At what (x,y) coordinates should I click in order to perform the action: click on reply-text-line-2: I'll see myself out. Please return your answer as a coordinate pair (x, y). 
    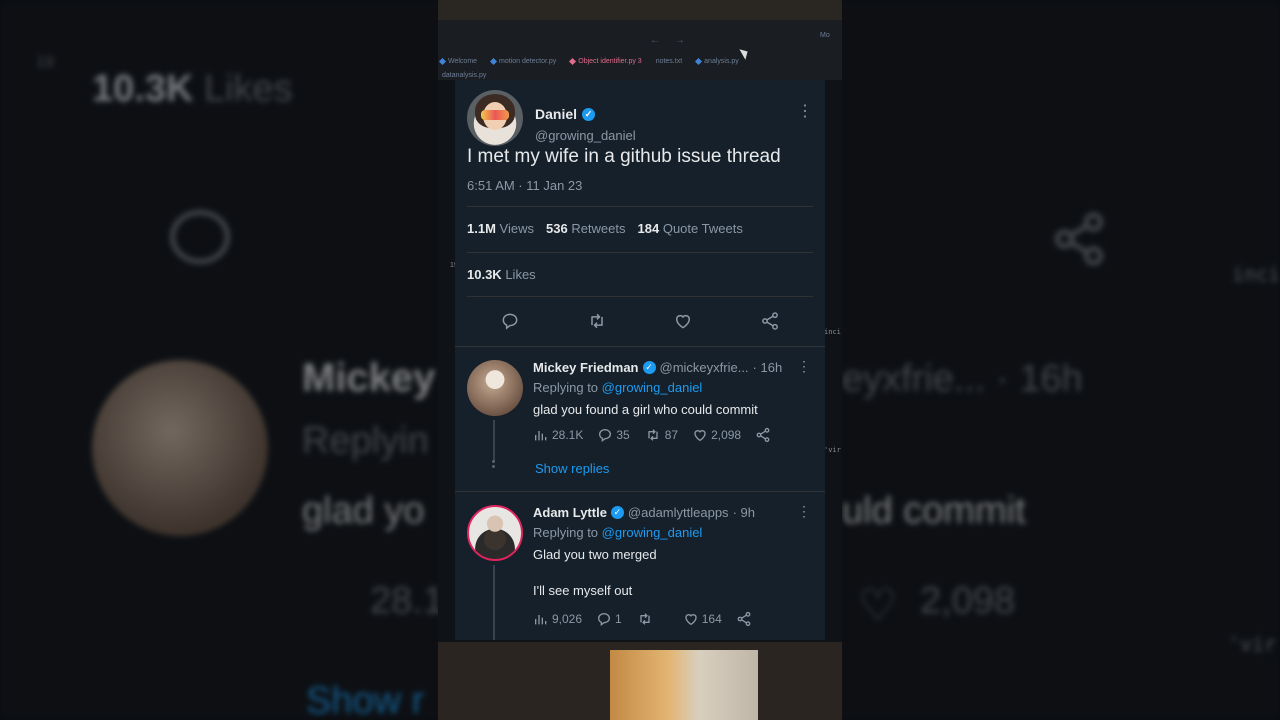
    Looking at the image, I should click on (583, 590).